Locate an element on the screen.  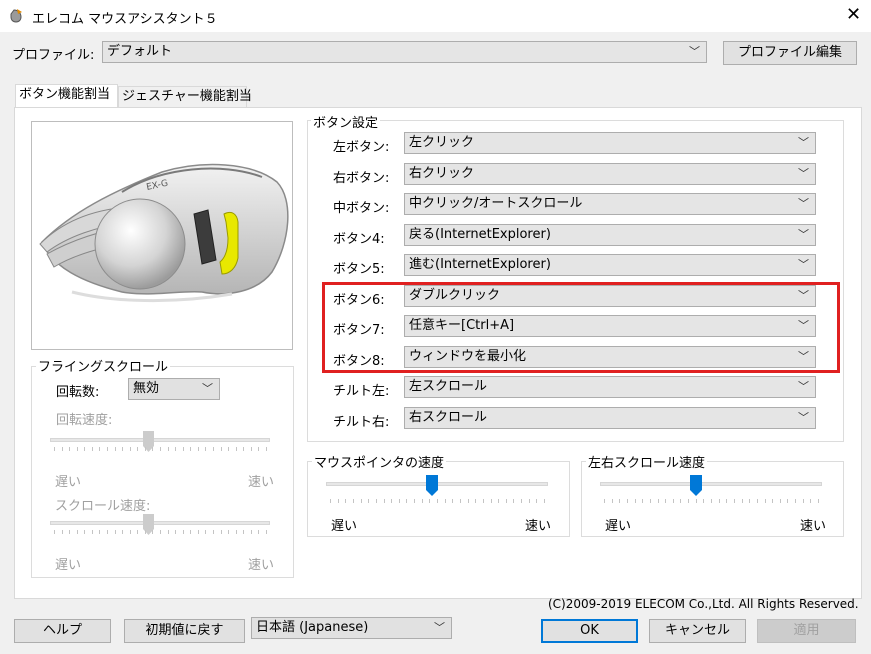
horizontal-scroll-thumb is located at coordinates (696, 488).